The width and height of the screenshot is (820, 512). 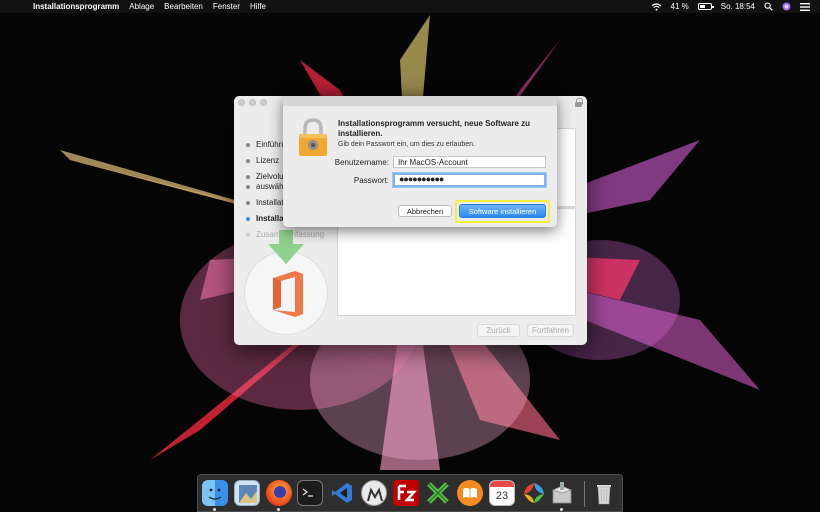 What do you see at coordinates (584, 494) in the screenshot?
I see `dock-separator` at bounding box center [584, 494].